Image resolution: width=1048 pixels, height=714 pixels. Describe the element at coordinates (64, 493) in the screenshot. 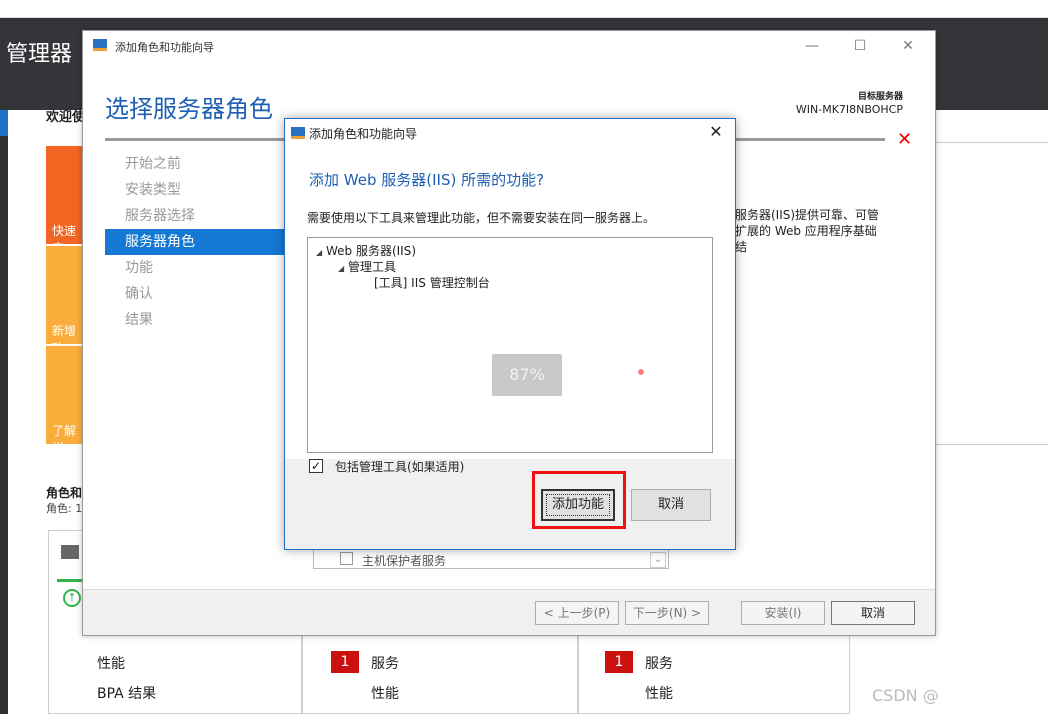

I see `roles-heading: 角色和` at that location.